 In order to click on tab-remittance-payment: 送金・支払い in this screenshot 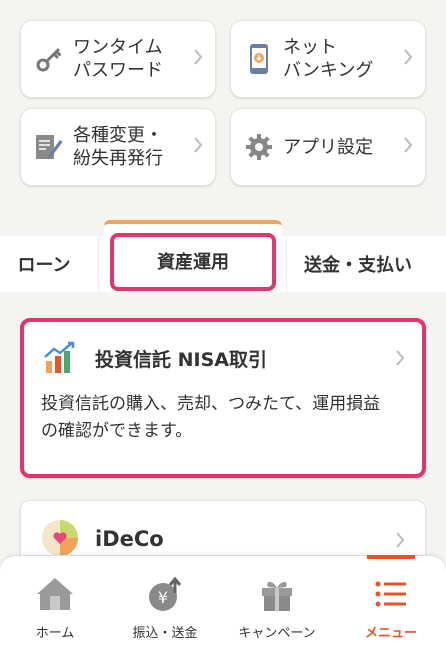, I will do `click(358, 264)`.